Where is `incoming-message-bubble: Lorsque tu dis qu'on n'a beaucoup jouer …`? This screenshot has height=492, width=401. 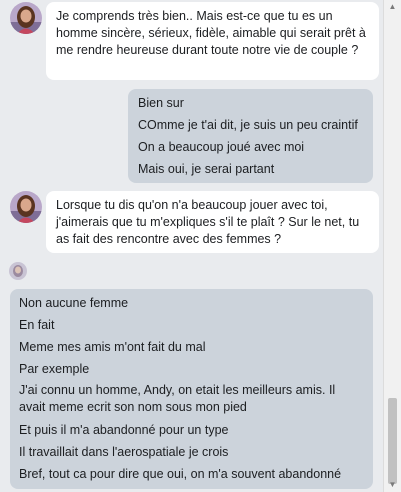
incoming-message-bubble: Lorsque tu dis qu'on n'a beaucoup jouer … is located at coordinates (212, 222).